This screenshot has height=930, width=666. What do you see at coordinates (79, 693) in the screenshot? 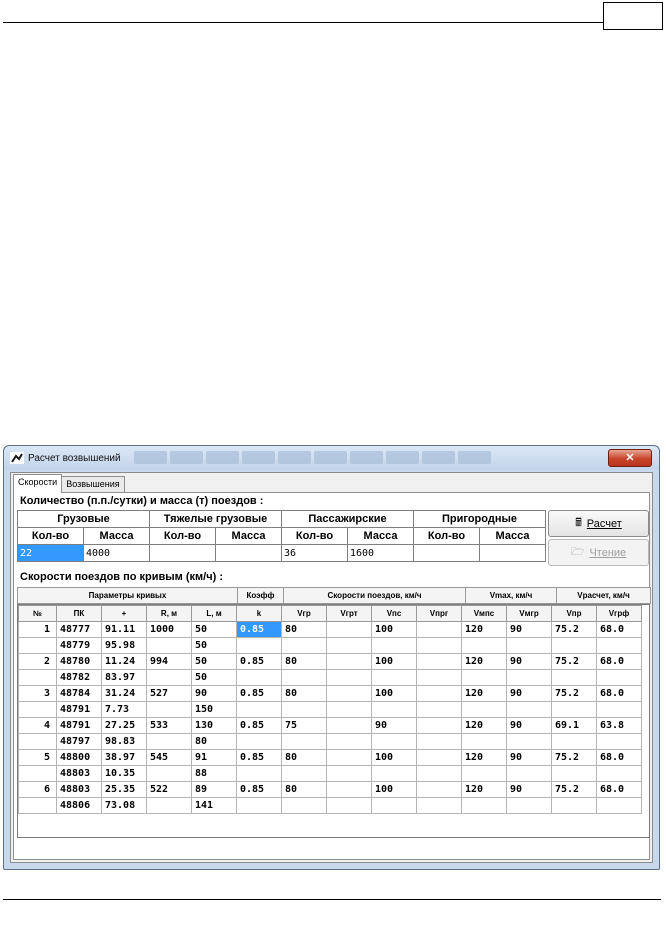
I see `grid-cell: 48784` at bounding box center [79, 693].